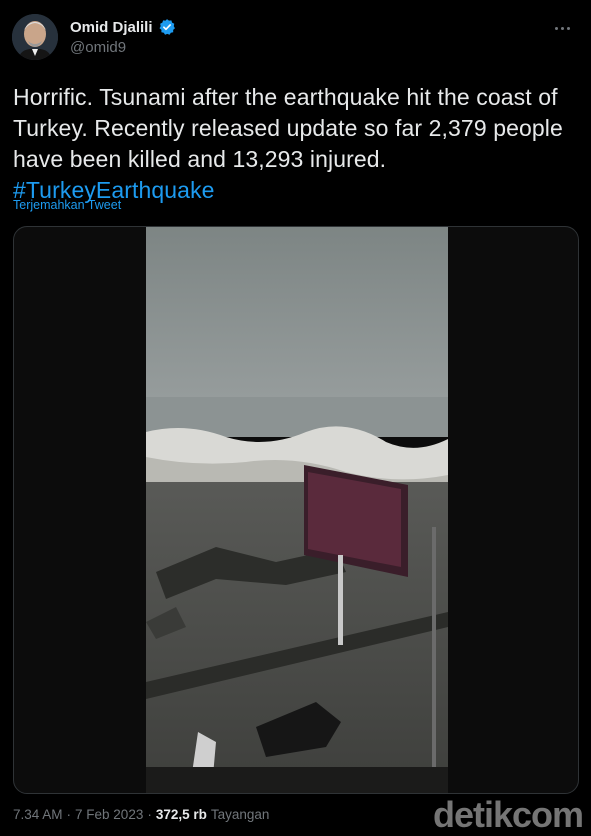 Image resolution: width=591 pixels, height=836 pixels. What do you see at coordinates (111, 27) in the screenshot?
I see `author-display-name: Omid Djalili` at bounding box center [111, 27].